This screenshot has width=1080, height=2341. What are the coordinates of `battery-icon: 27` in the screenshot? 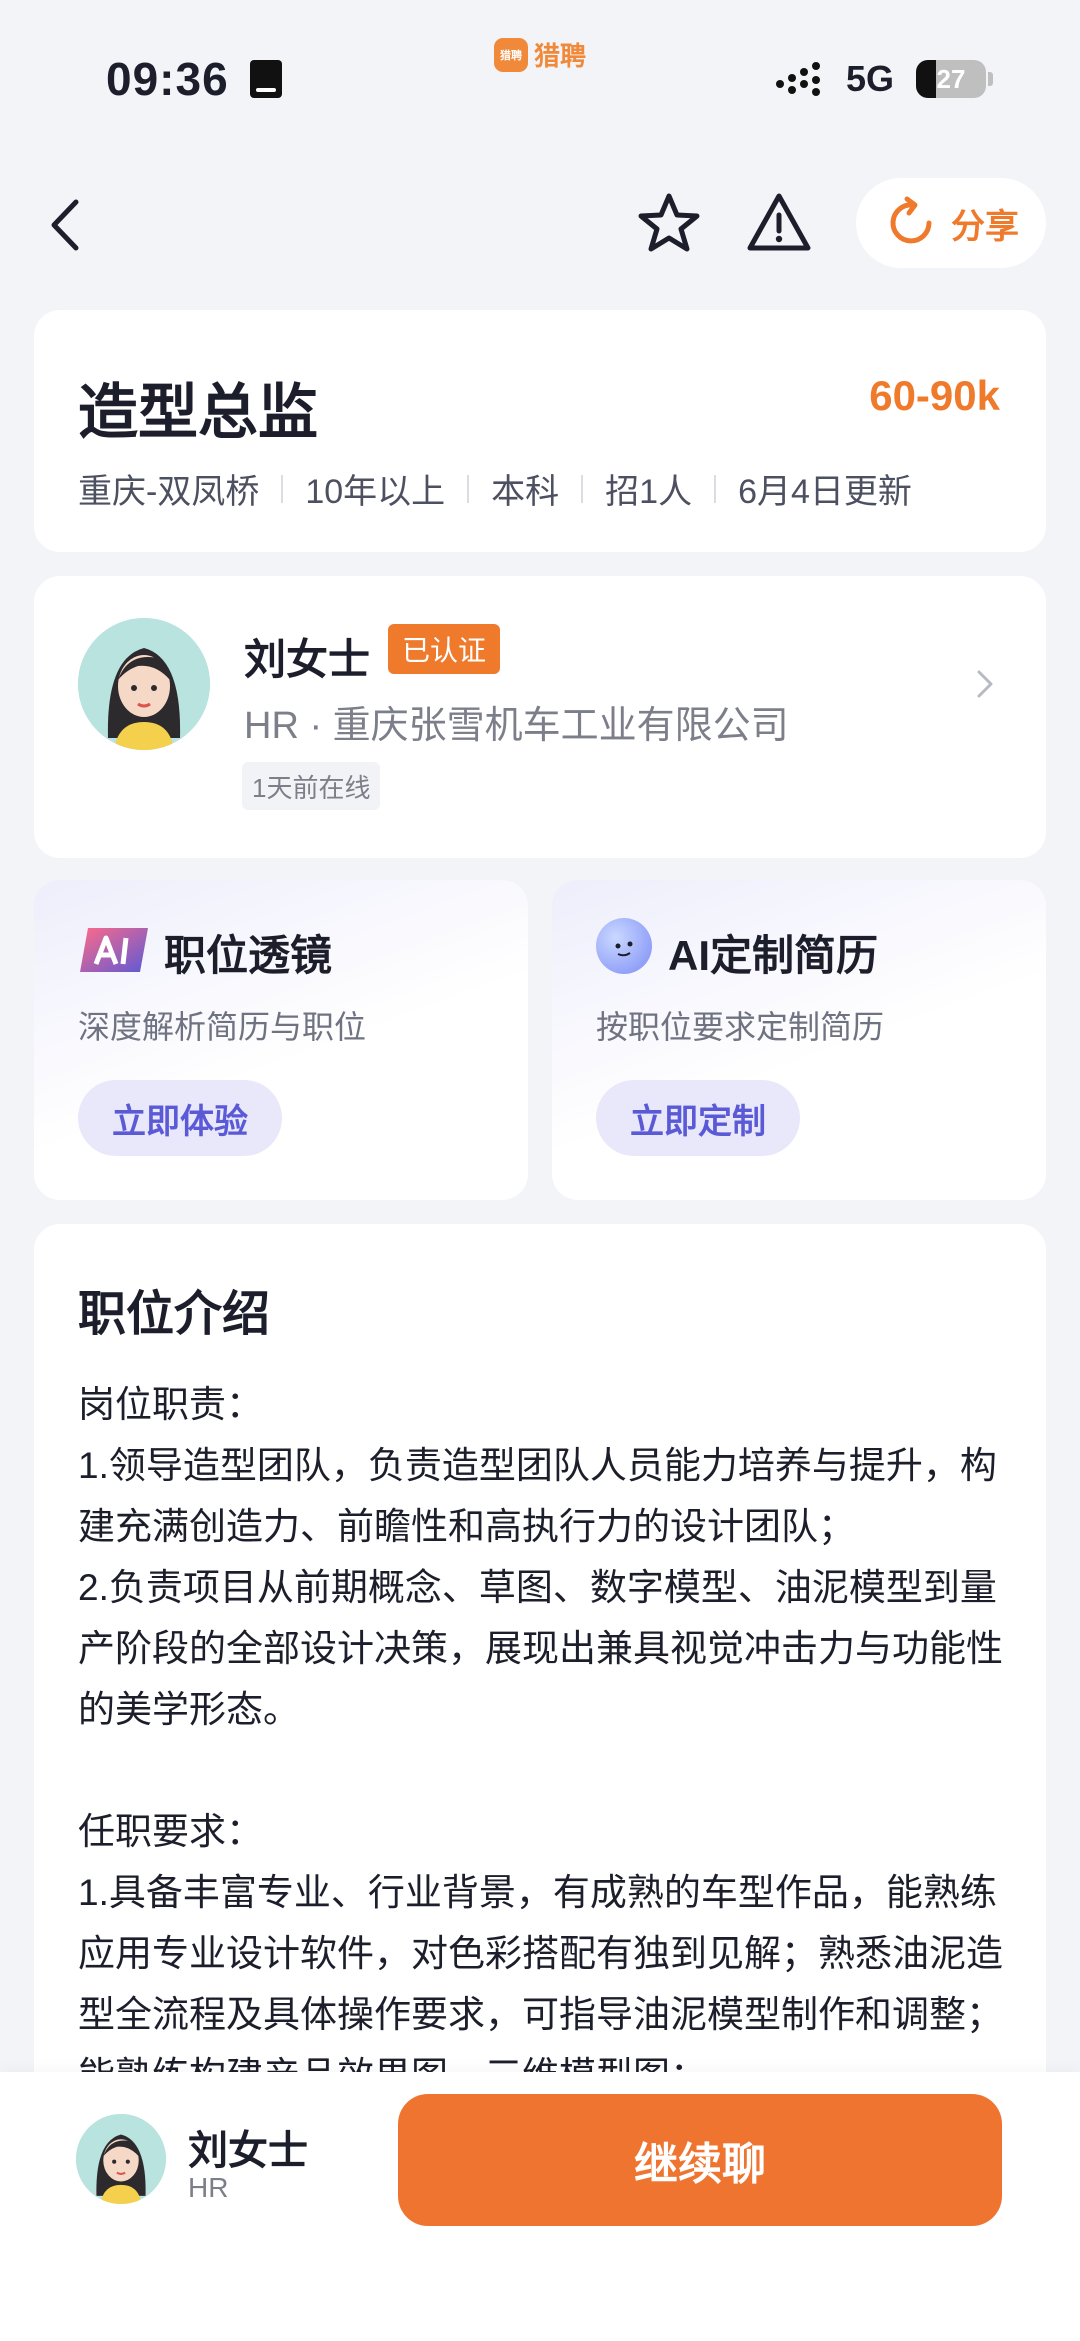 It's located at (951, 79).